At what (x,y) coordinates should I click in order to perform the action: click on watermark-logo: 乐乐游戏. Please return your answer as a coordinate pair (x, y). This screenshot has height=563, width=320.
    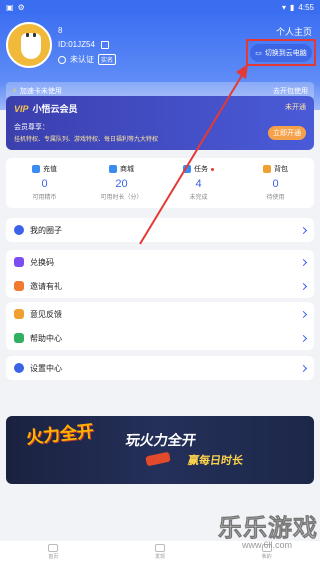
    Looking at the image, I should click on (268, 529).